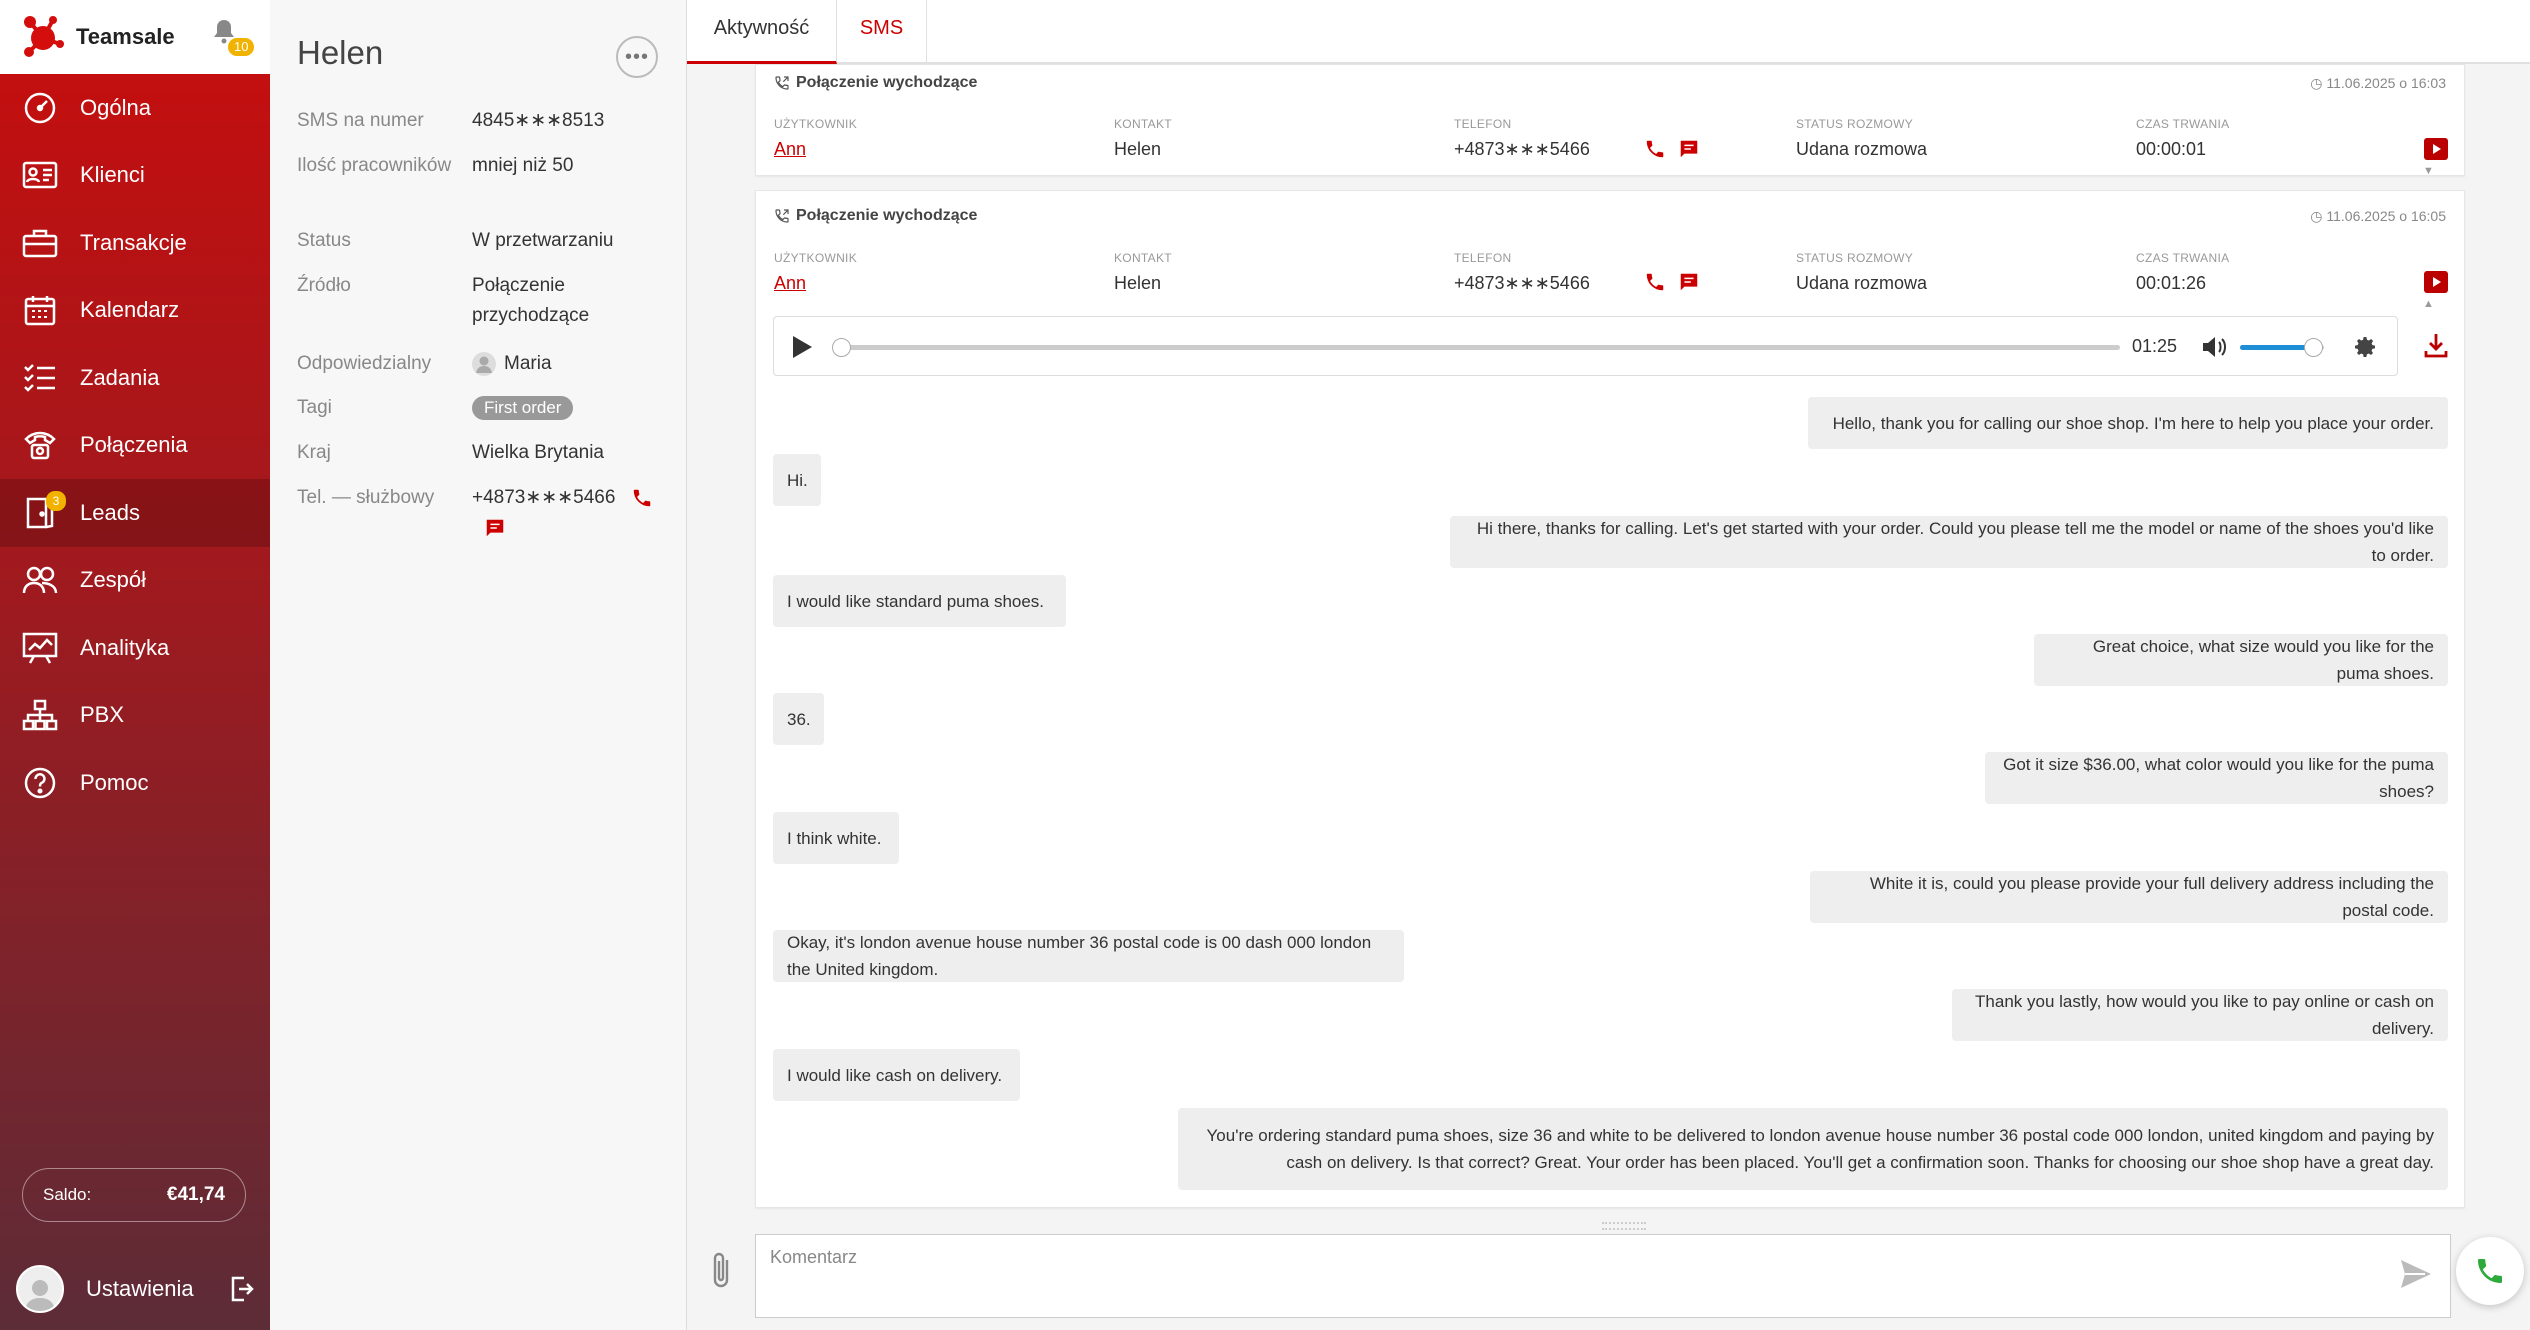 The image size is (2530, 1330). What do you see at coordinates (882, 32) in the screenshot?
I see `tab-sms: SMS` at bounding box center [882, 32].